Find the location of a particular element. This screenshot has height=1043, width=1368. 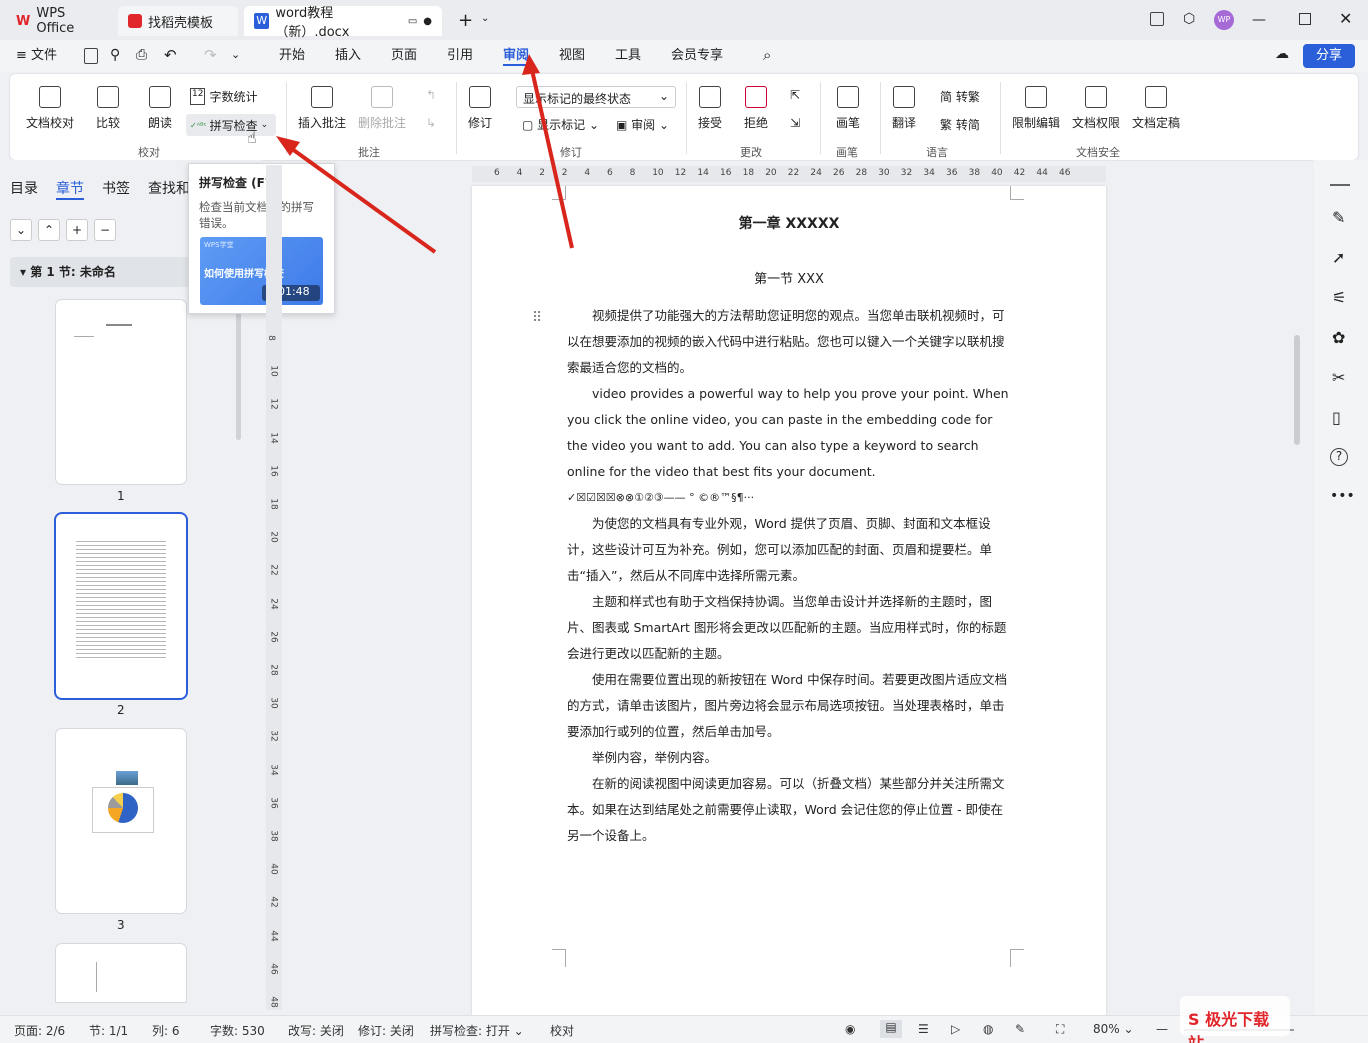

watermark-logo: S 极光下载站 is located at coordinates (1235, 1019).